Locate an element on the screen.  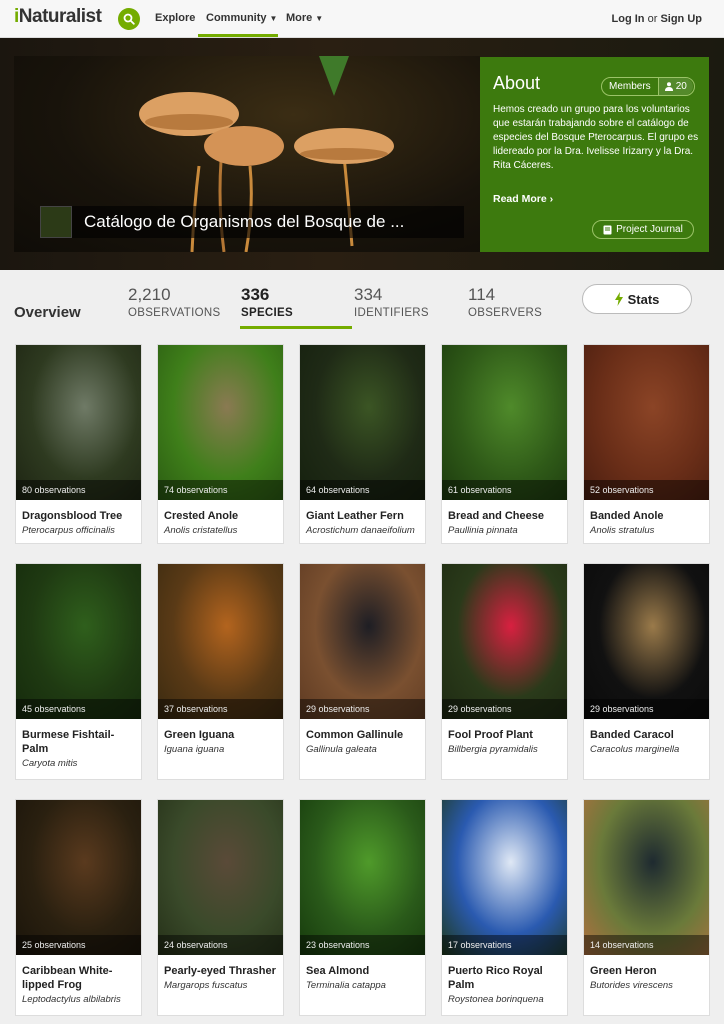
species-photo: 25 observations is located at coordinates (78, 877).